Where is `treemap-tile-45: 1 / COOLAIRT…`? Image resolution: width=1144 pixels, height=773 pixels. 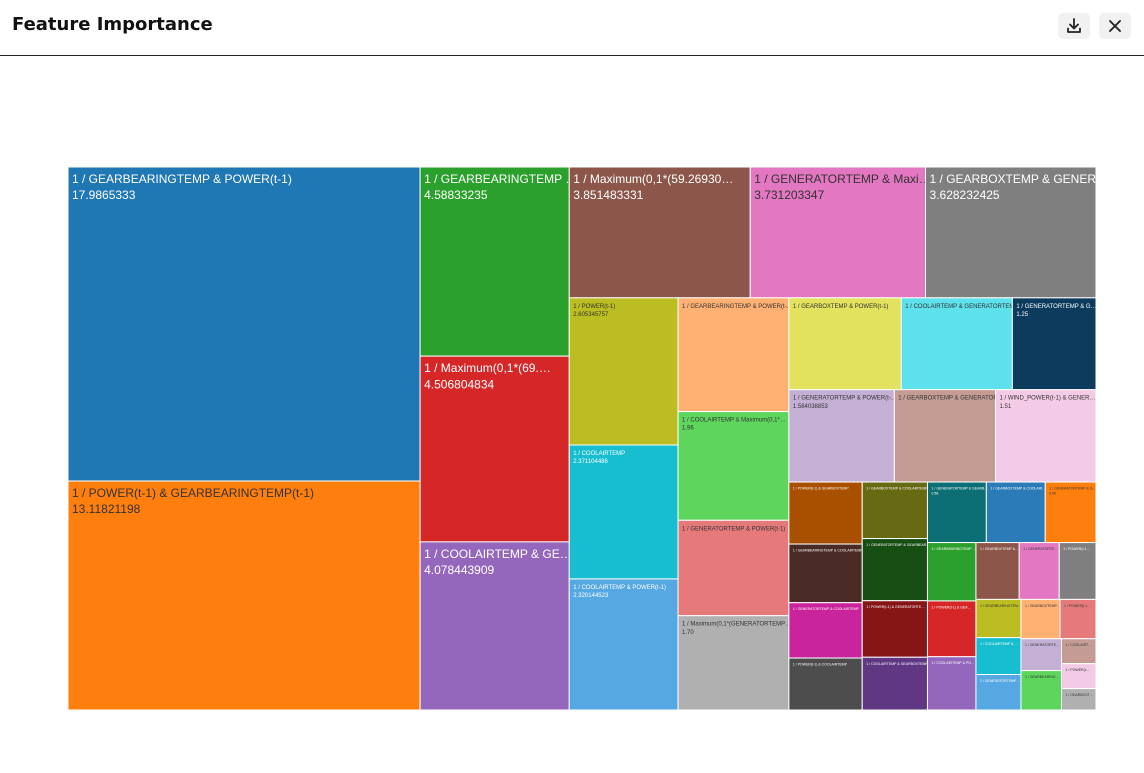 treemap-tile-45: 1 / COOLAIRT… is located at coordinates (1079, 651).